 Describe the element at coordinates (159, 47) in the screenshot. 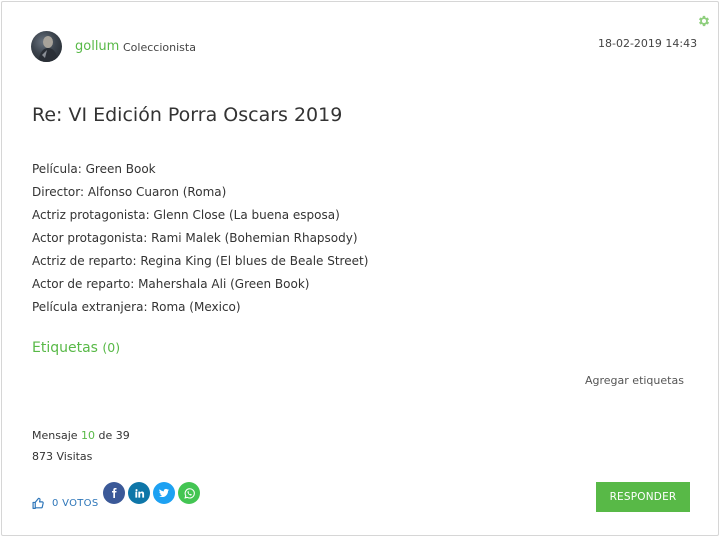

I see `author-rank: Coleccionista` at that location.